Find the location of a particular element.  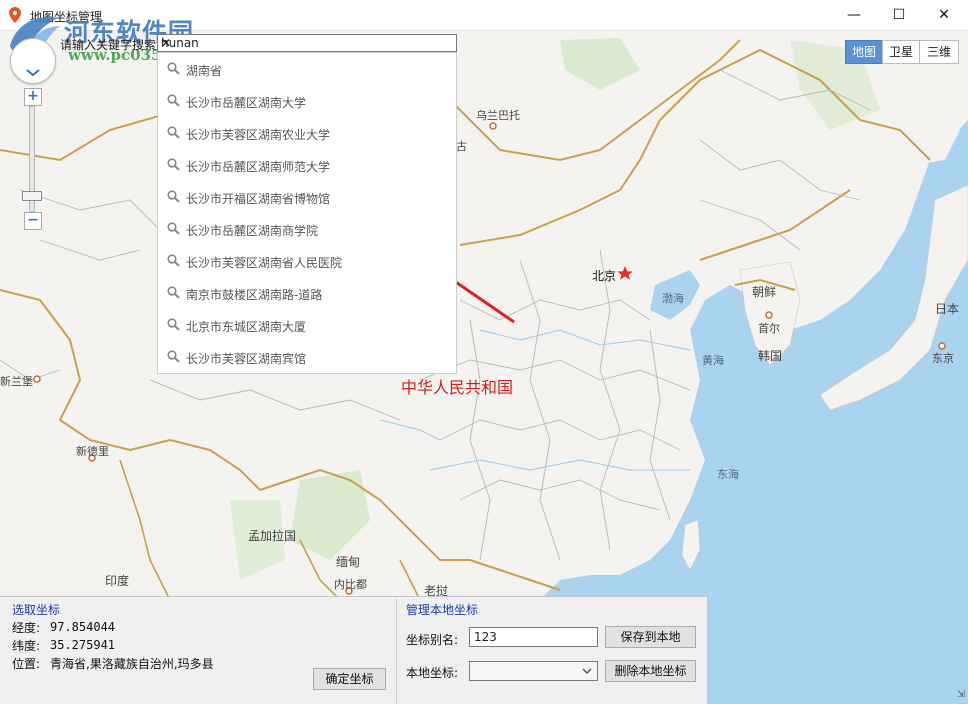

picked-coord-title: 选取坐标 is located at coordinates (36, 610).